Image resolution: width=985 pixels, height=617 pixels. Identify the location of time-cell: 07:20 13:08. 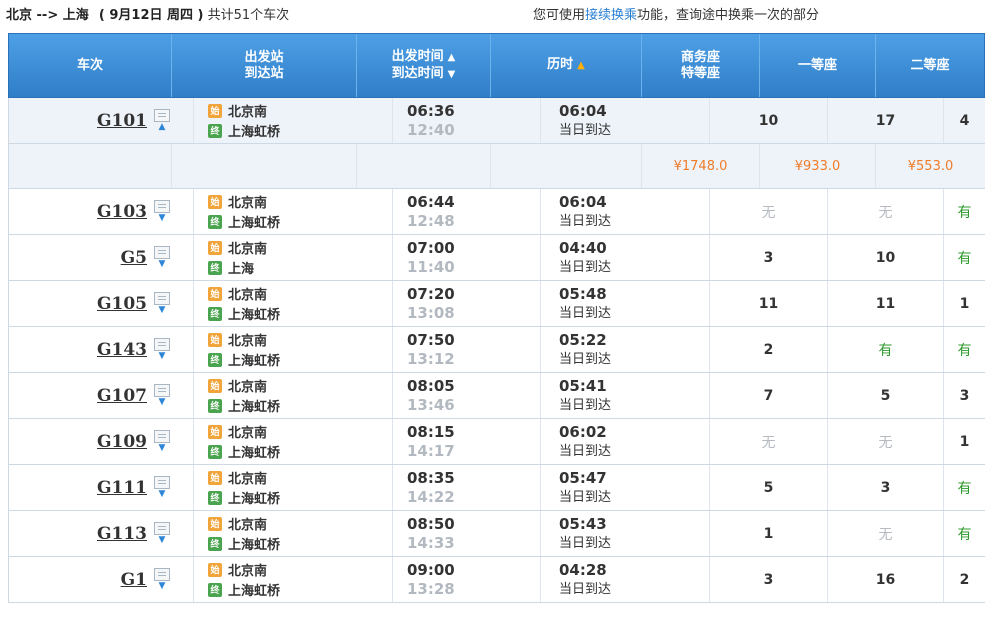
(467, 303).